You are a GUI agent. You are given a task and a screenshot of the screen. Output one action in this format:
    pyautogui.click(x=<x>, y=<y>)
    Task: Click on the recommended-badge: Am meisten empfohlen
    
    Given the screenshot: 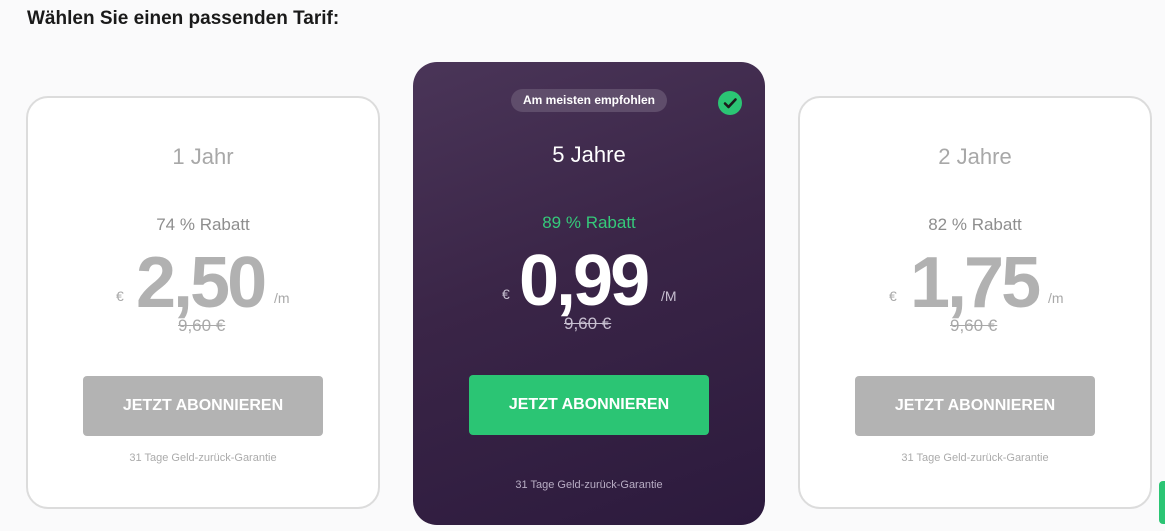 What is the action you would take?
    pyautogui.click(x=589, y=100)
    